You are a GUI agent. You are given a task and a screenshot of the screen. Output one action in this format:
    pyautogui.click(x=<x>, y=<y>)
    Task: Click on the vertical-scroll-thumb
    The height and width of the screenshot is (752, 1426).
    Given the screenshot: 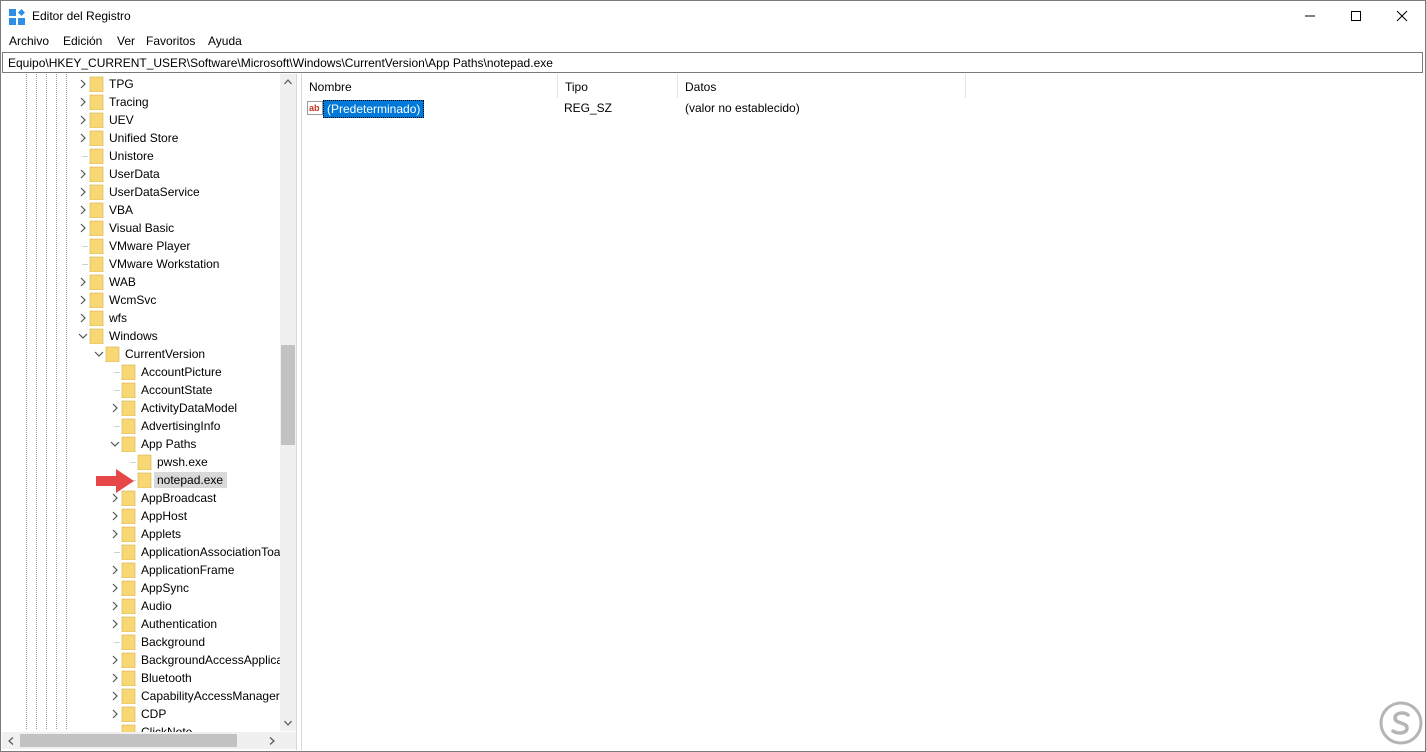 What is the action you would take?
    pyautogui.click(x=288, y=395)
    